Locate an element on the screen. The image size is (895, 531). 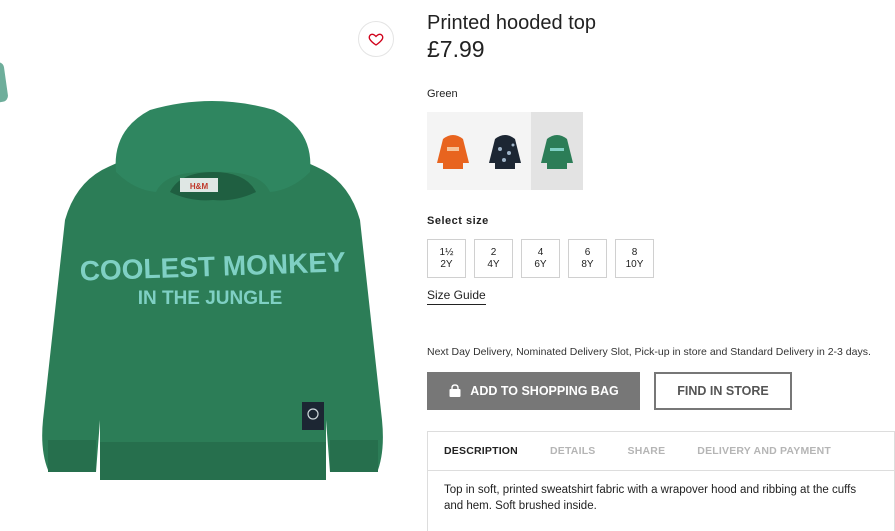
navy-hoodie-thumbnail-icon is located at coordinates (505, 152).